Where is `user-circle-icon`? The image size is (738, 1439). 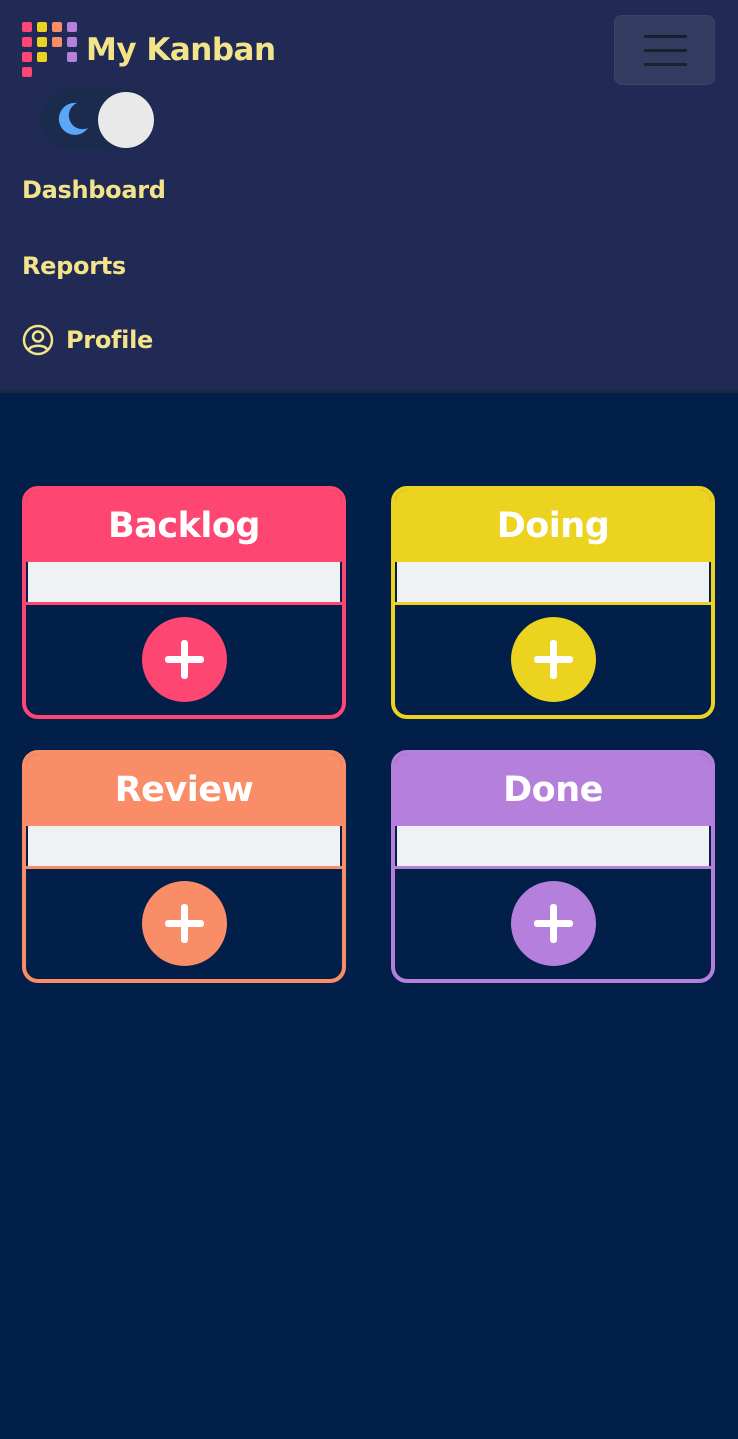 user-circle-icon is located at coordinates (38, 340).